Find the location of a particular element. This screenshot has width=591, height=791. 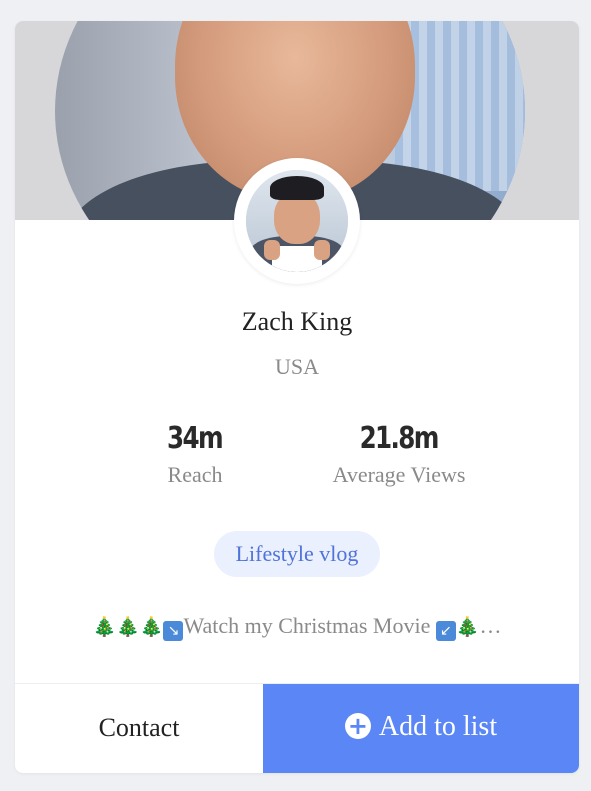

add-to-list-button: + Add to list is located at coordinates (421, 728).